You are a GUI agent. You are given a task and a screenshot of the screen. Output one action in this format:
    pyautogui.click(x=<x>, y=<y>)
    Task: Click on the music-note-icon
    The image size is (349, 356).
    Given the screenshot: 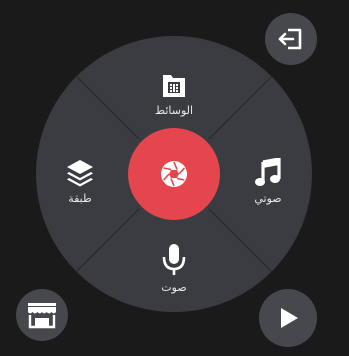 What is the action you would take?
    pyautogui.click(x=268, y=171)
    